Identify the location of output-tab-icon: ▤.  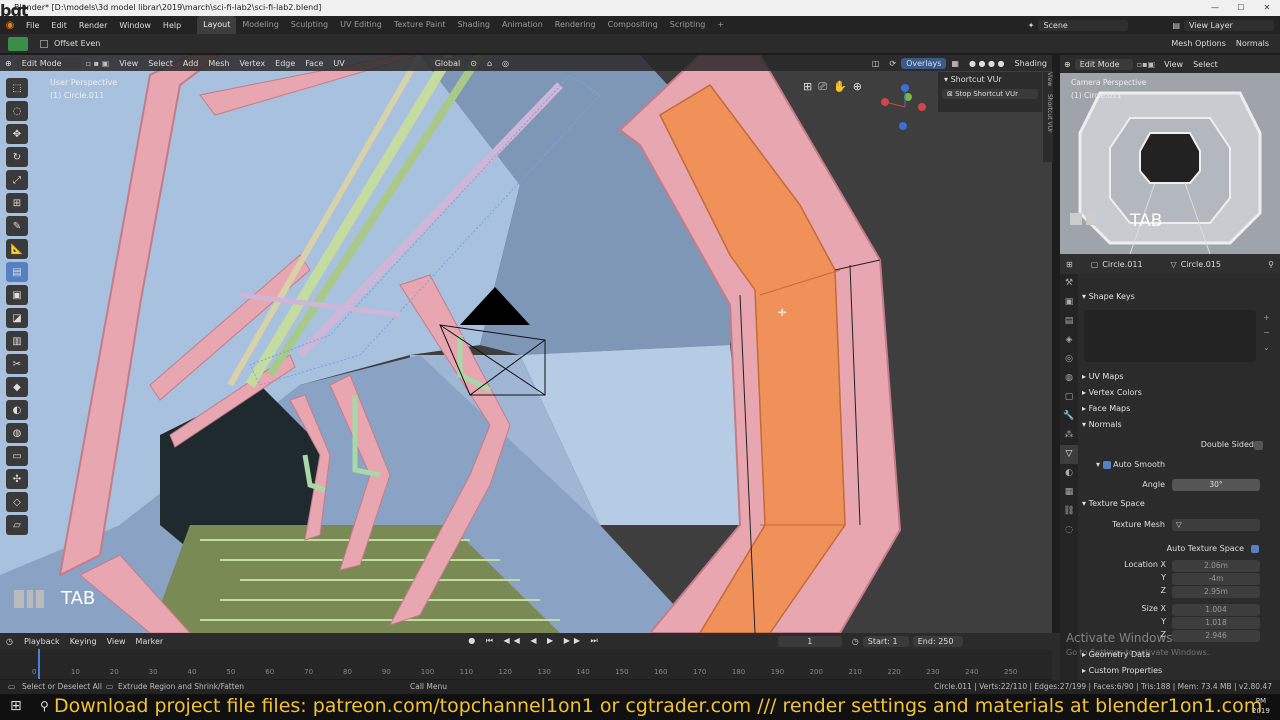
(1069, 321).